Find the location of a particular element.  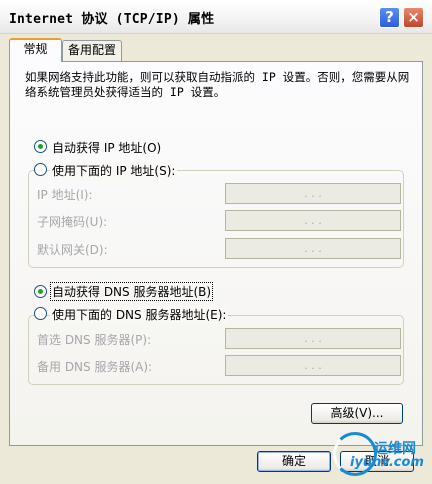

manual-ip-radio is located at coordinates (40, 169).